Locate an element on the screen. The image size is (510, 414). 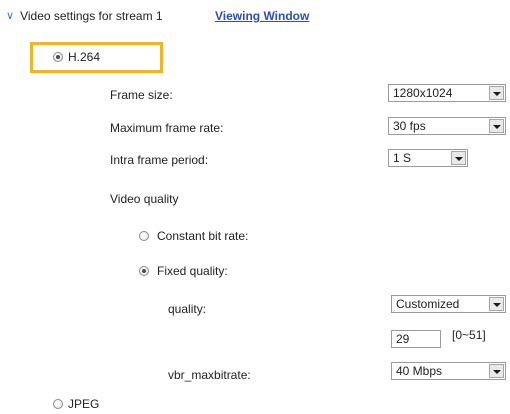
fixed-quality-option: Fixed quality: is located at coordinates (183, 271).